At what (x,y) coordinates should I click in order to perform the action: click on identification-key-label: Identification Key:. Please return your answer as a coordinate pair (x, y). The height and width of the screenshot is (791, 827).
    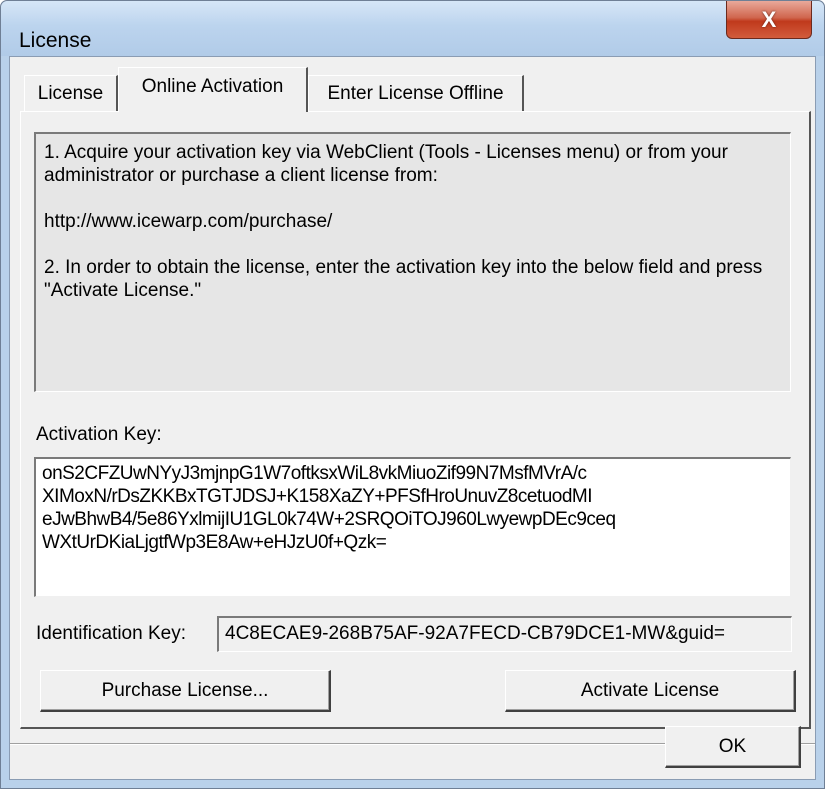
    Looking at the image, I should click on (111, 633).